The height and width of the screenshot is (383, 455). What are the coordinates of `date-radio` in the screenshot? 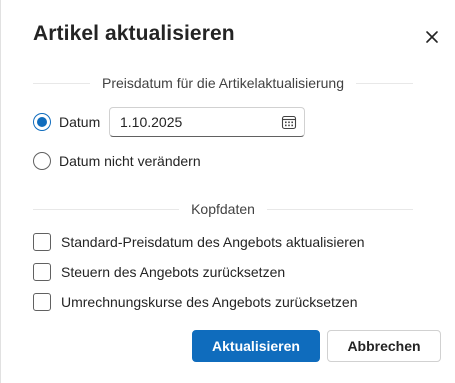 It's located at (42, 122).